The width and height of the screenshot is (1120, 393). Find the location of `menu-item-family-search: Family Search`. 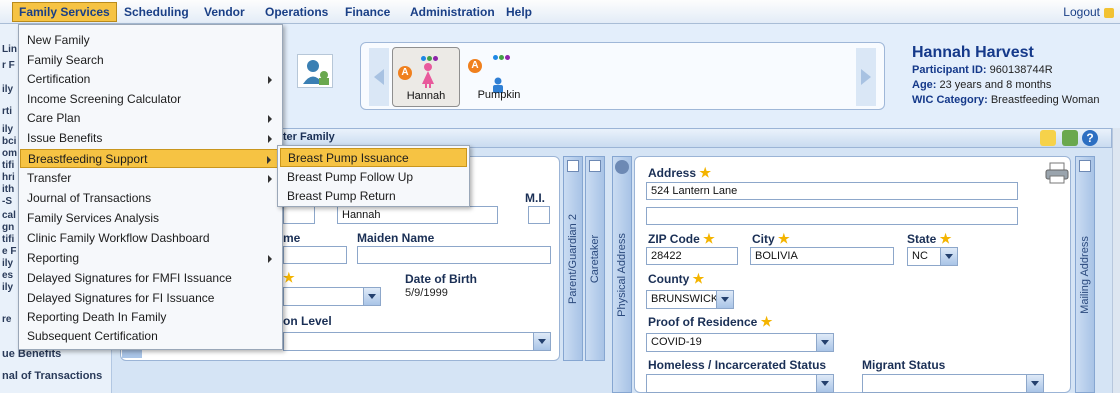

menu-item-family-search: Family Search is located at coordinates (150, 60).